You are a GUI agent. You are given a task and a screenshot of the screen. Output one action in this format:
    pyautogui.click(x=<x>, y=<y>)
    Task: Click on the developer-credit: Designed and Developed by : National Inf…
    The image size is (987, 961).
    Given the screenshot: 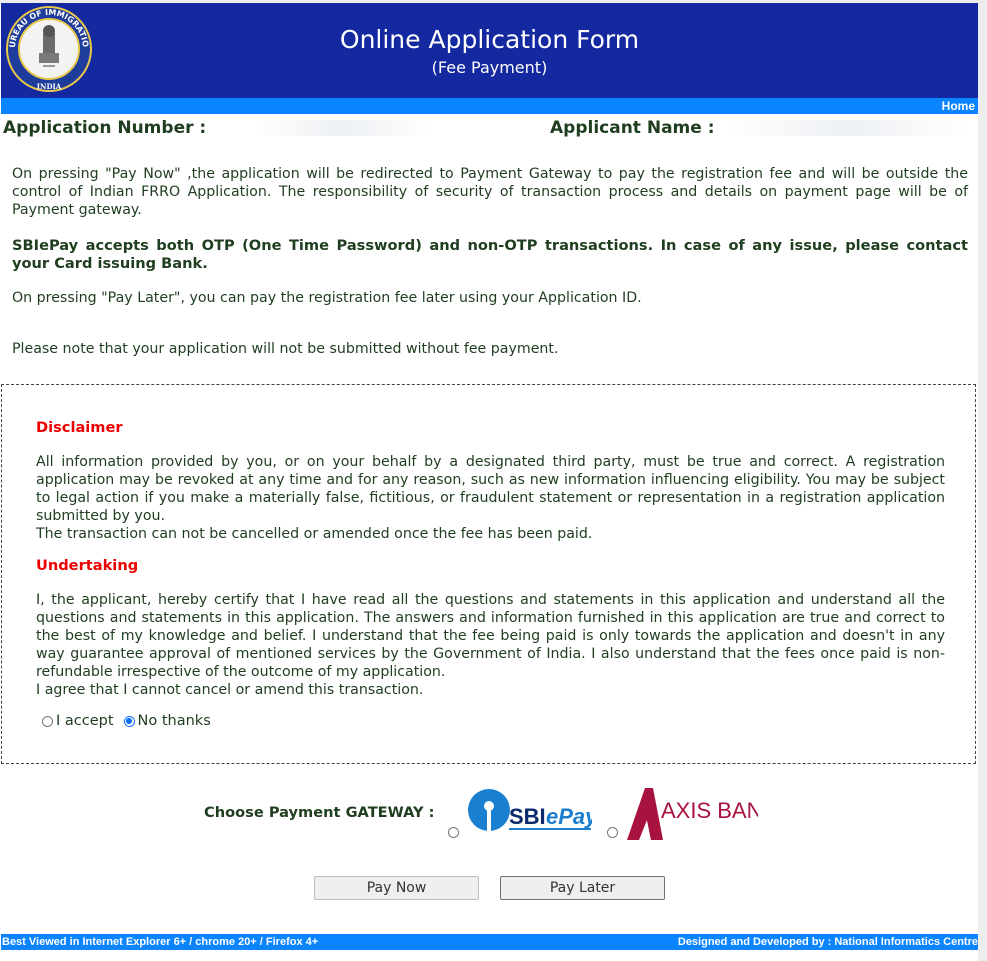 What is the action you would take?
    pyautogui.click(x=827, y=942)
    